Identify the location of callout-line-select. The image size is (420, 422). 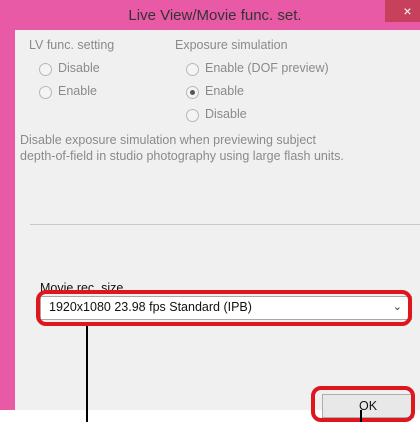
(87, 374).